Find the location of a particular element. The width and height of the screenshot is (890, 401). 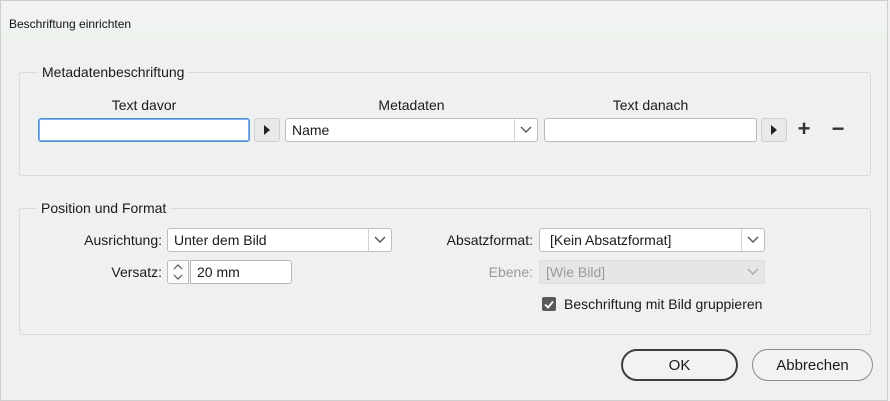

ok-button: OK is located at coordinates (679, 365).